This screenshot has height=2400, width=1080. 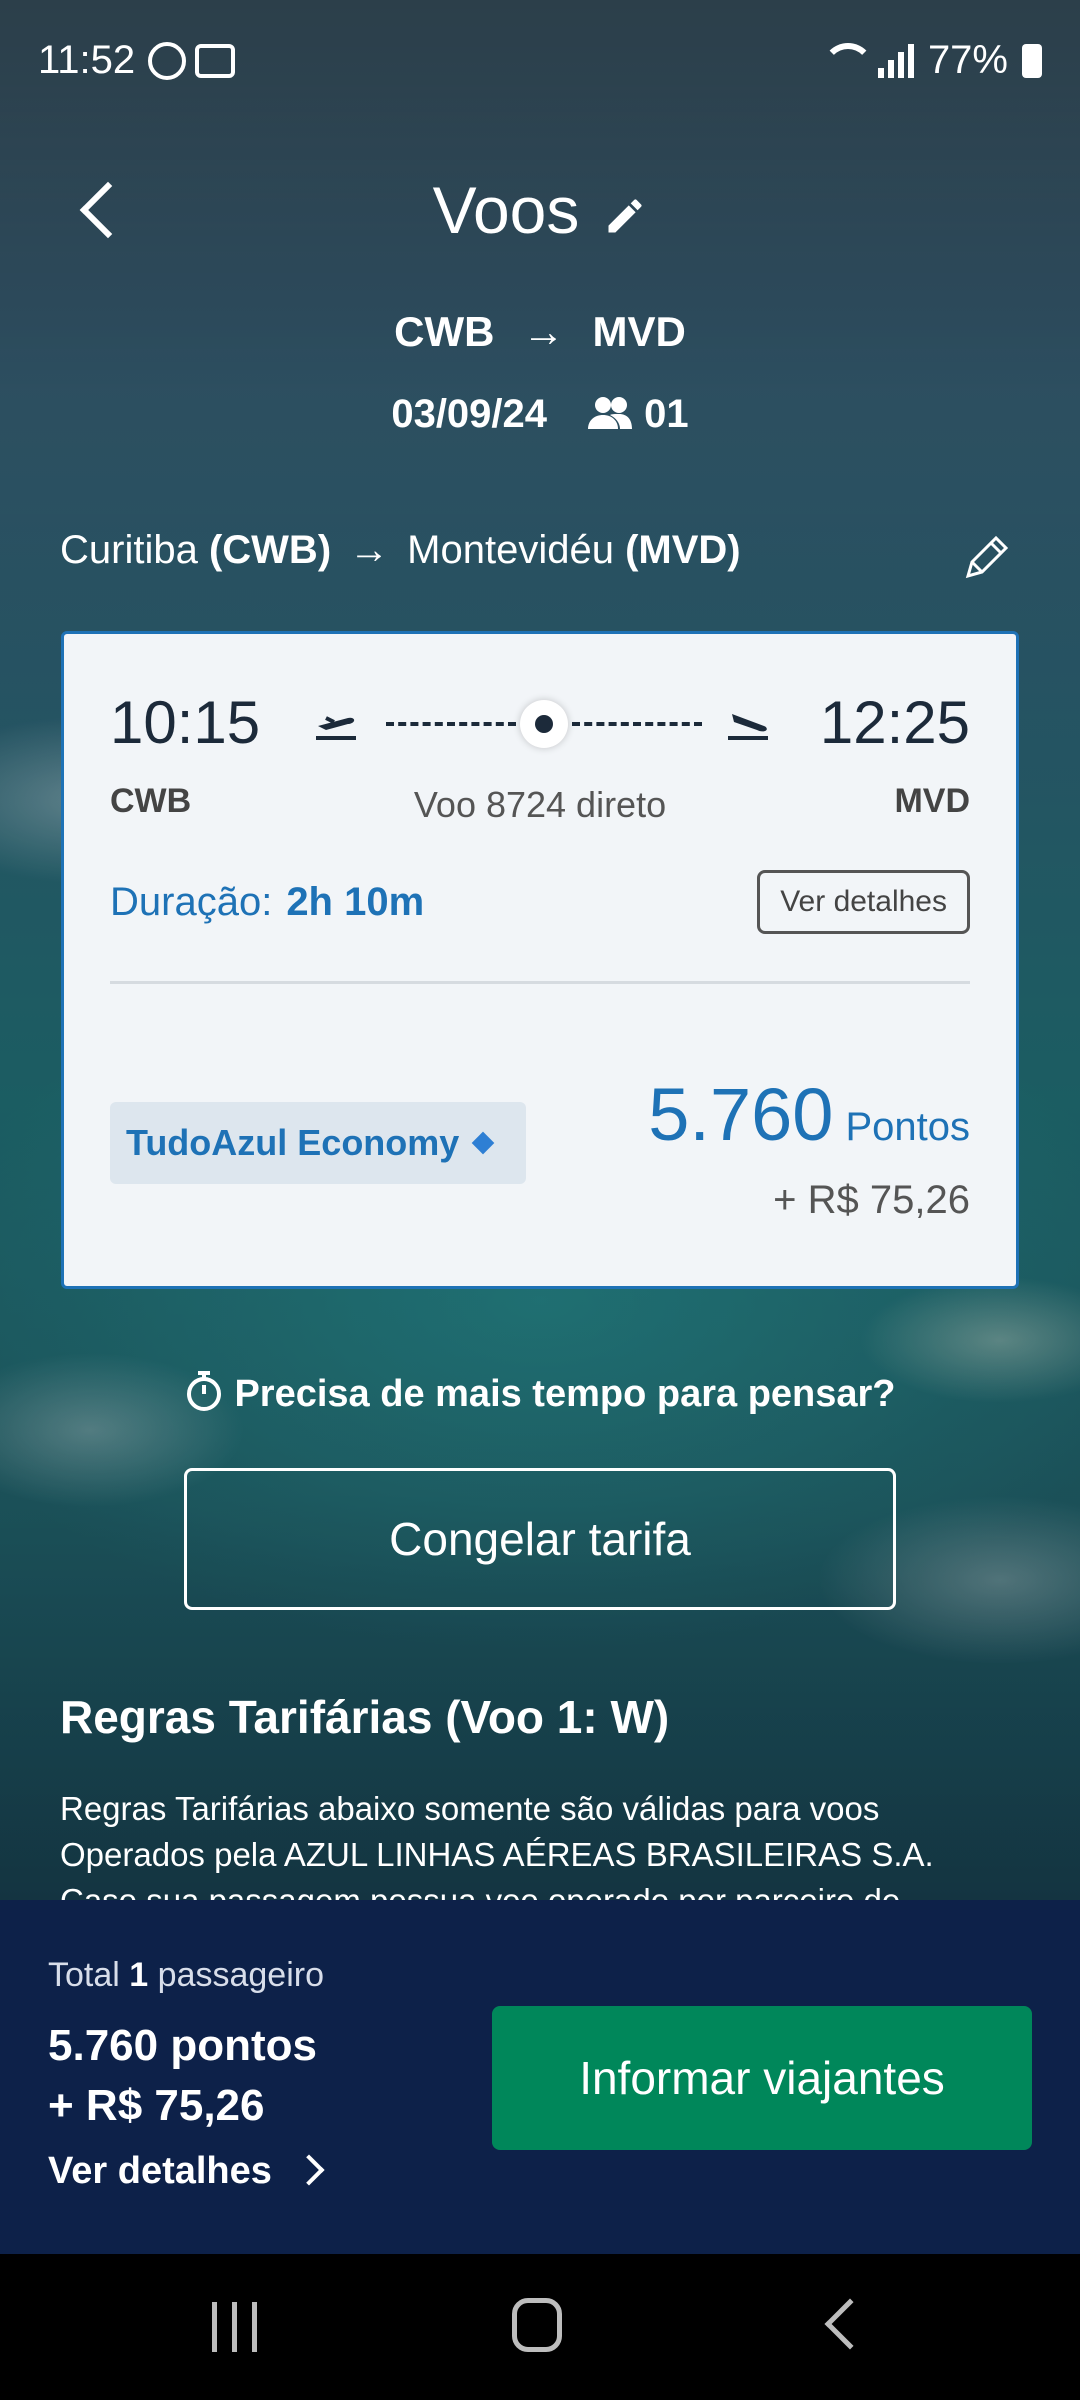 What do you see at coordinates (625, 216) in the screenshot?
I see `edit-search-icon` at bounding box center [625, 216].